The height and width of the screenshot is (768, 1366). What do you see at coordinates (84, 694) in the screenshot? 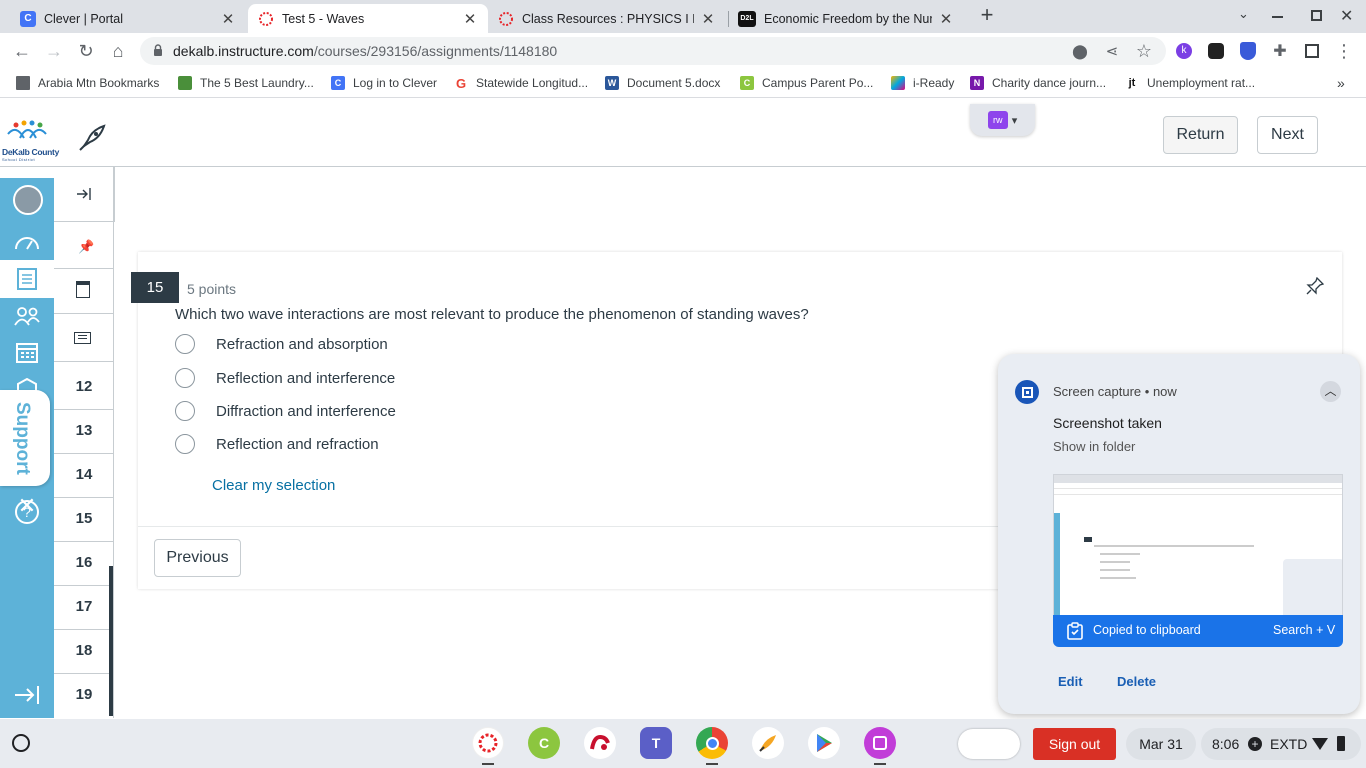
I see `question-link-19: 19` at bounding box center [84, 694].